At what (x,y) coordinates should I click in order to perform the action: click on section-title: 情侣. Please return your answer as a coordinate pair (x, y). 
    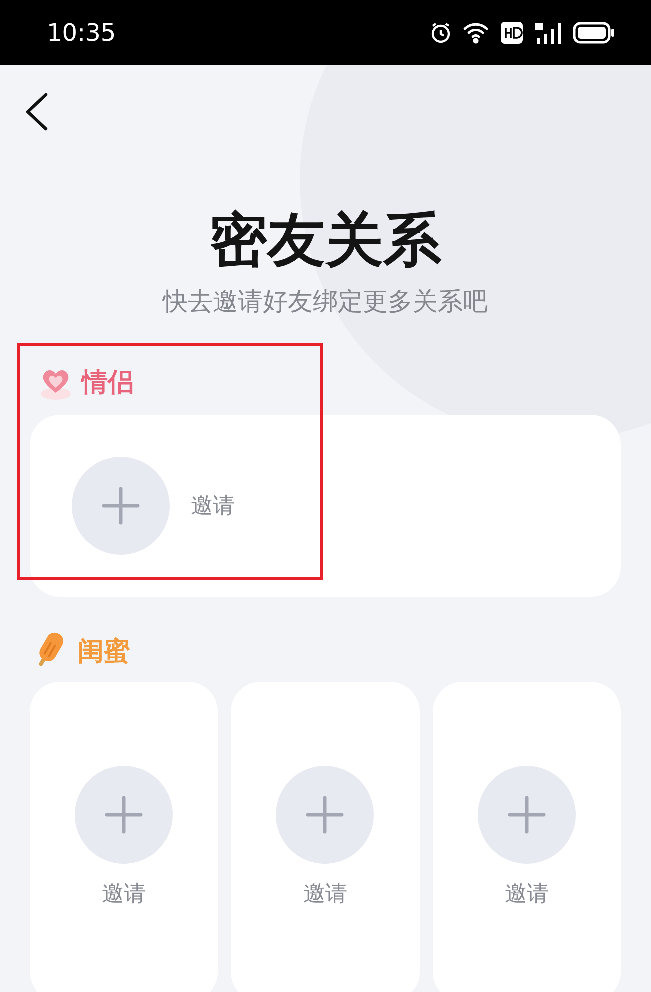
    Looking at the image, I should click on (108, 383).